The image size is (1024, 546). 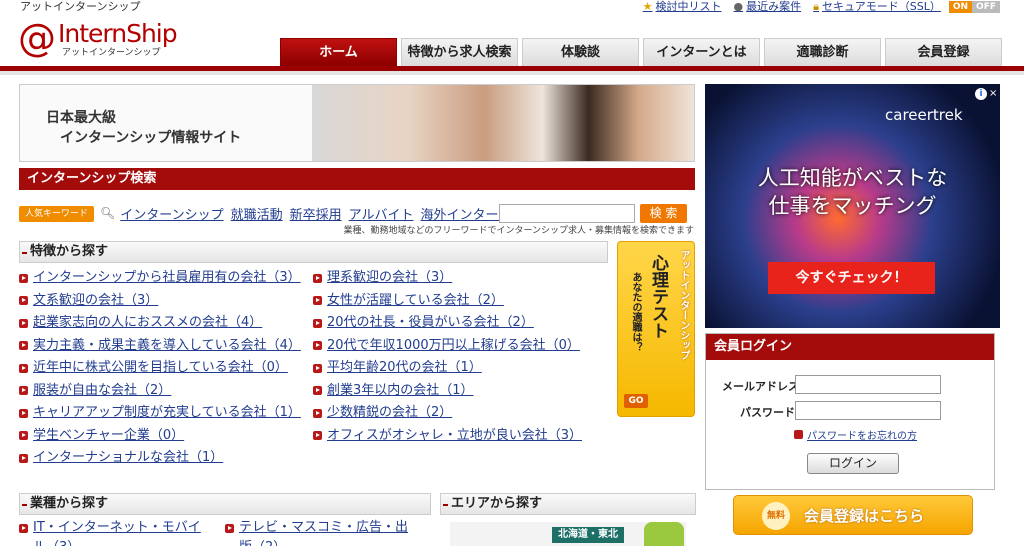 What do you see at coordinates (580, 52) in the screenshot?
I see `nav-tab-experiences: 体験談` at bounding box center [580, 52].